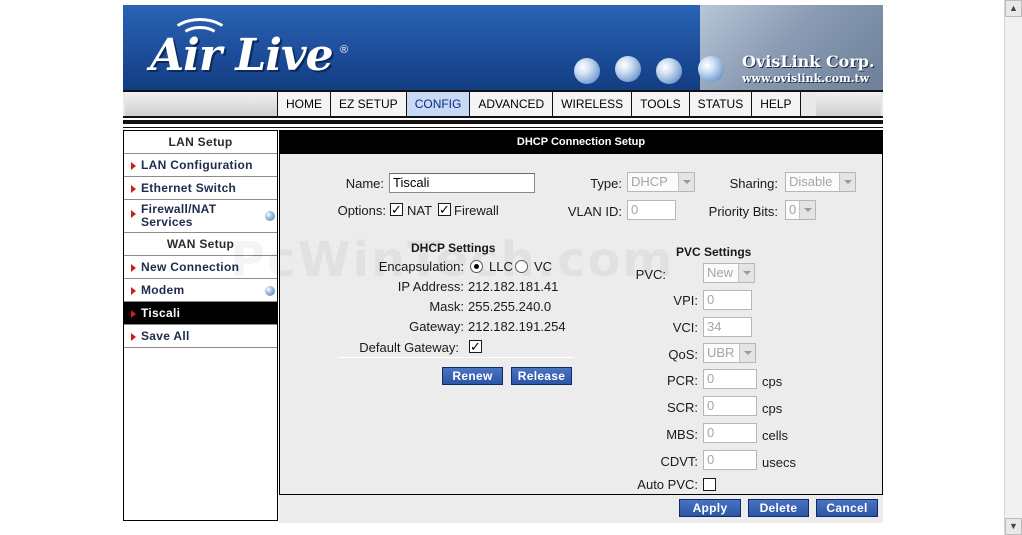 The image size is (1022, 535). I want to click on llc-label: LLC, so click(501, 266).